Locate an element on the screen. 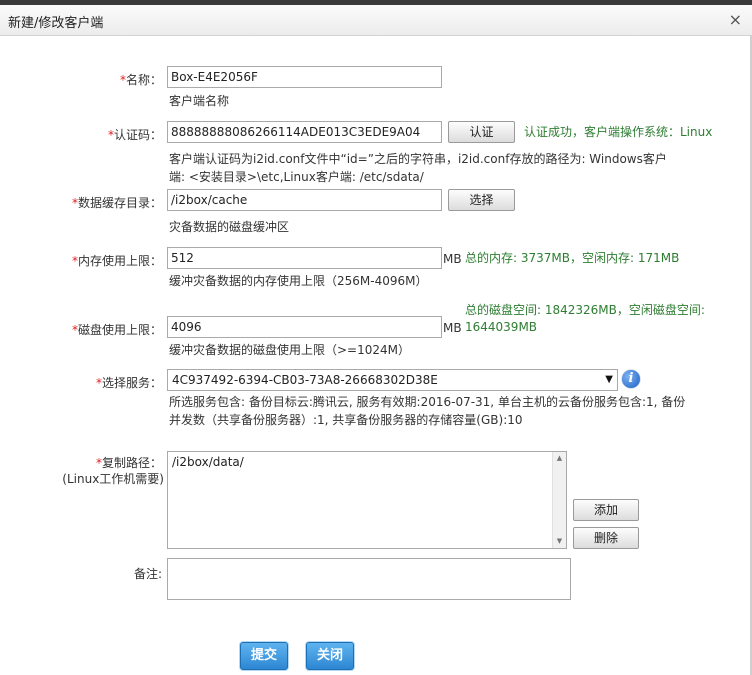  disk-hint: 缓冲灾备数据的磁盘使用上限（>=1024M） is located at coordinates (290, 350).